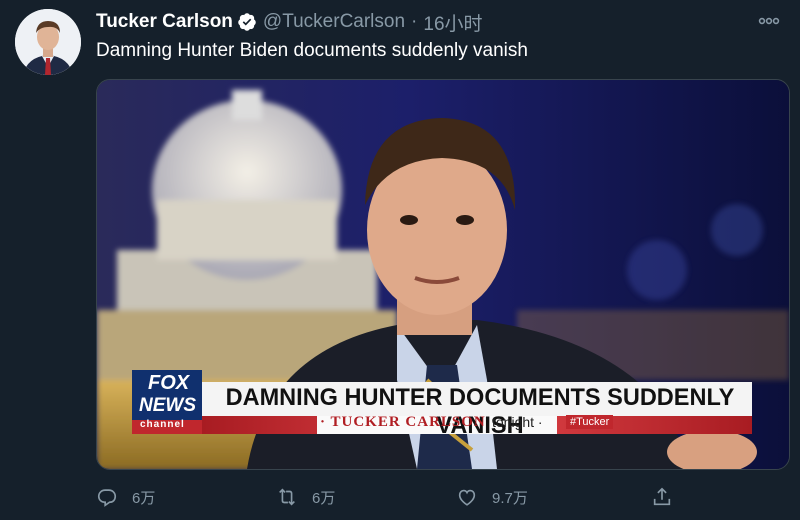 The height and width of the screenshot is (520, 800). I want to click on share-button, so click(662, 497).